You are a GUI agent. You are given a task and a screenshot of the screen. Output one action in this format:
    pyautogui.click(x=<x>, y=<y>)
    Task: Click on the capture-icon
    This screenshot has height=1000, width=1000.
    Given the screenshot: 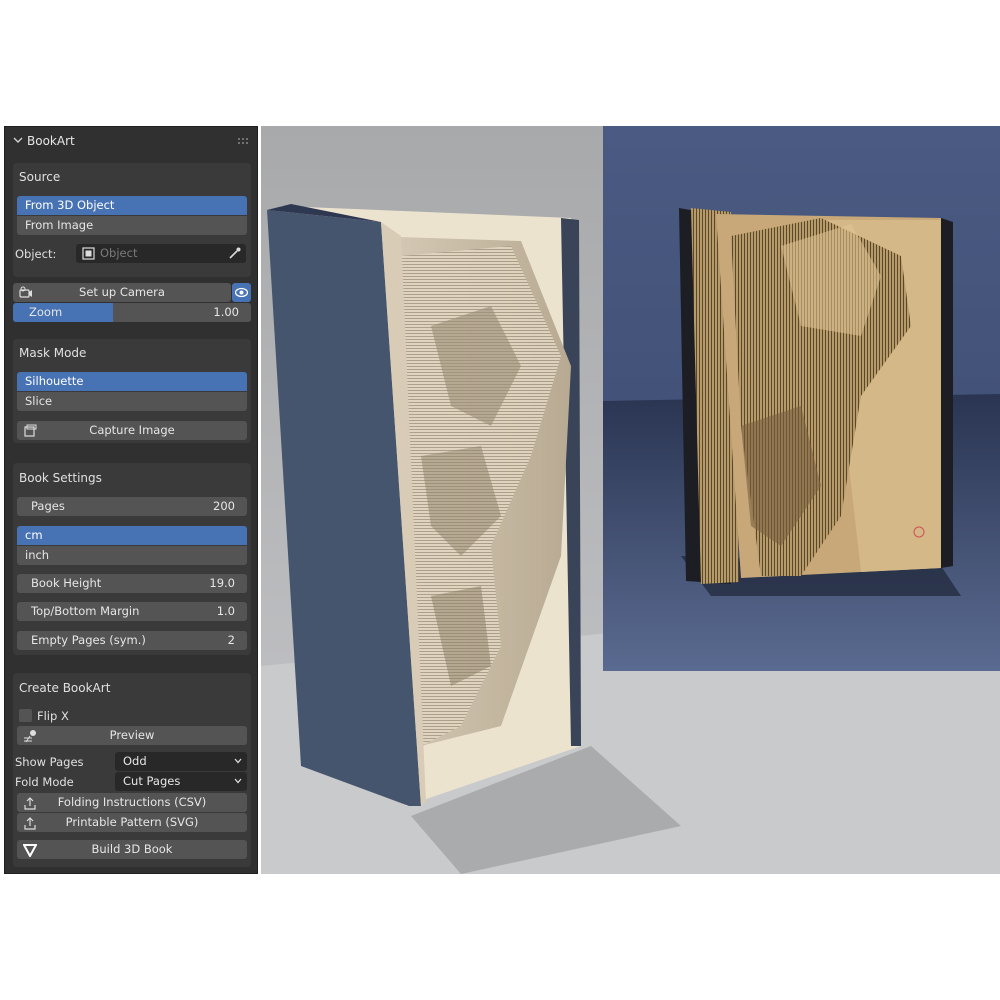 What is the action you would take?
    pyautogui.click(x=30, y=430)
    